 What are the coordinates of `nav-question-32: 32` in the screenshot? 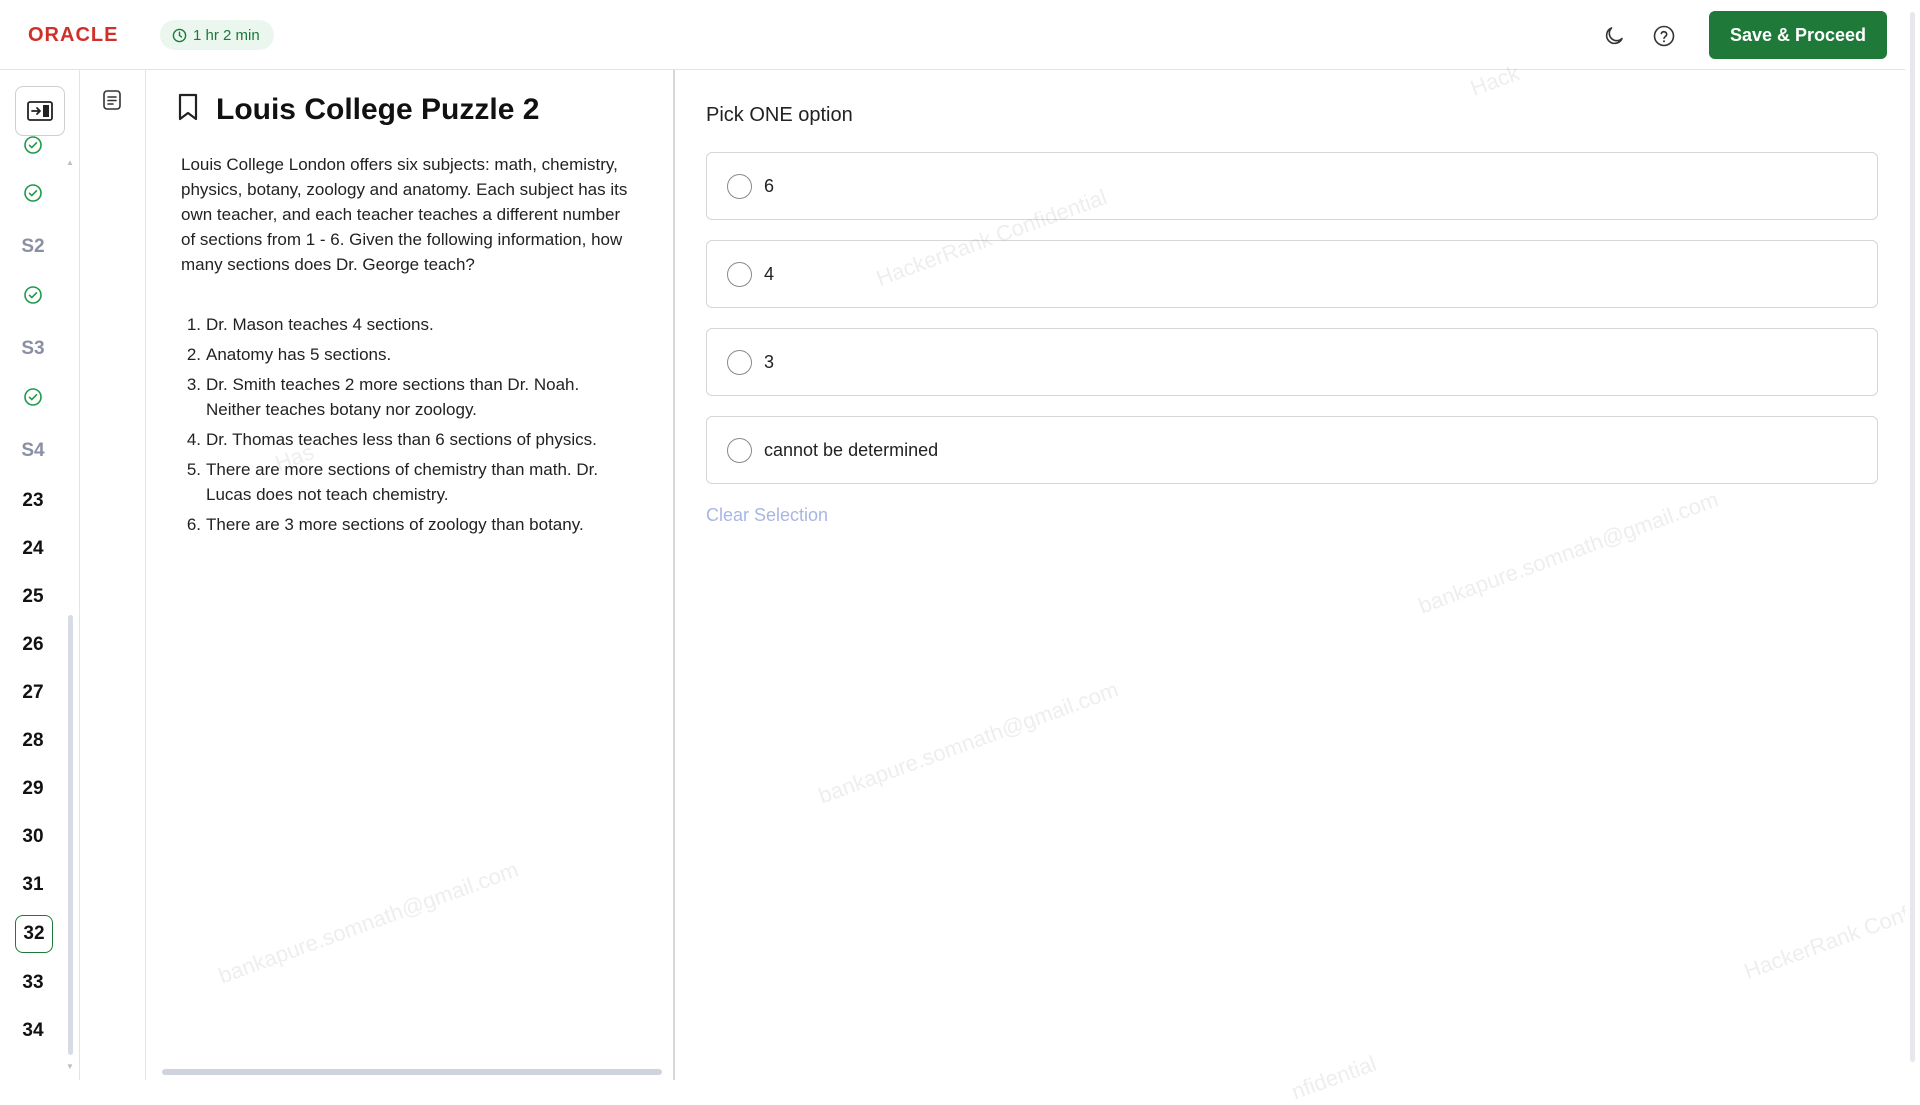 It's located at (34, 934).